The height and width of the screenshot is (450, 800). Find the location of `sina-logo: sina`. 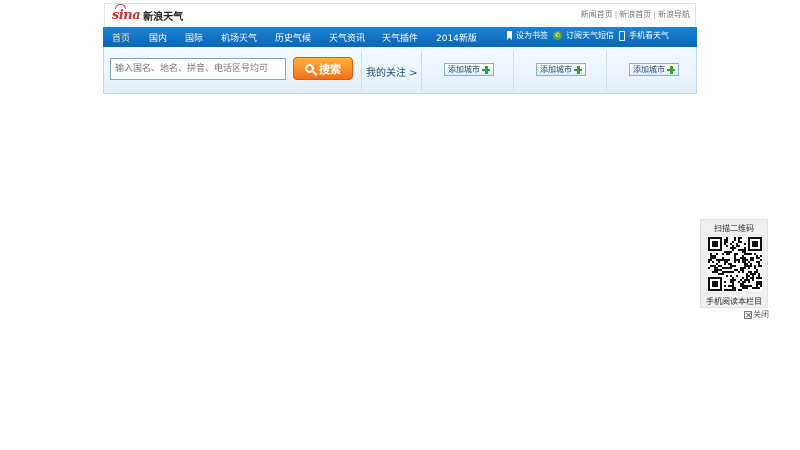

sina-logo: sina is located at coordinates (126, 13).